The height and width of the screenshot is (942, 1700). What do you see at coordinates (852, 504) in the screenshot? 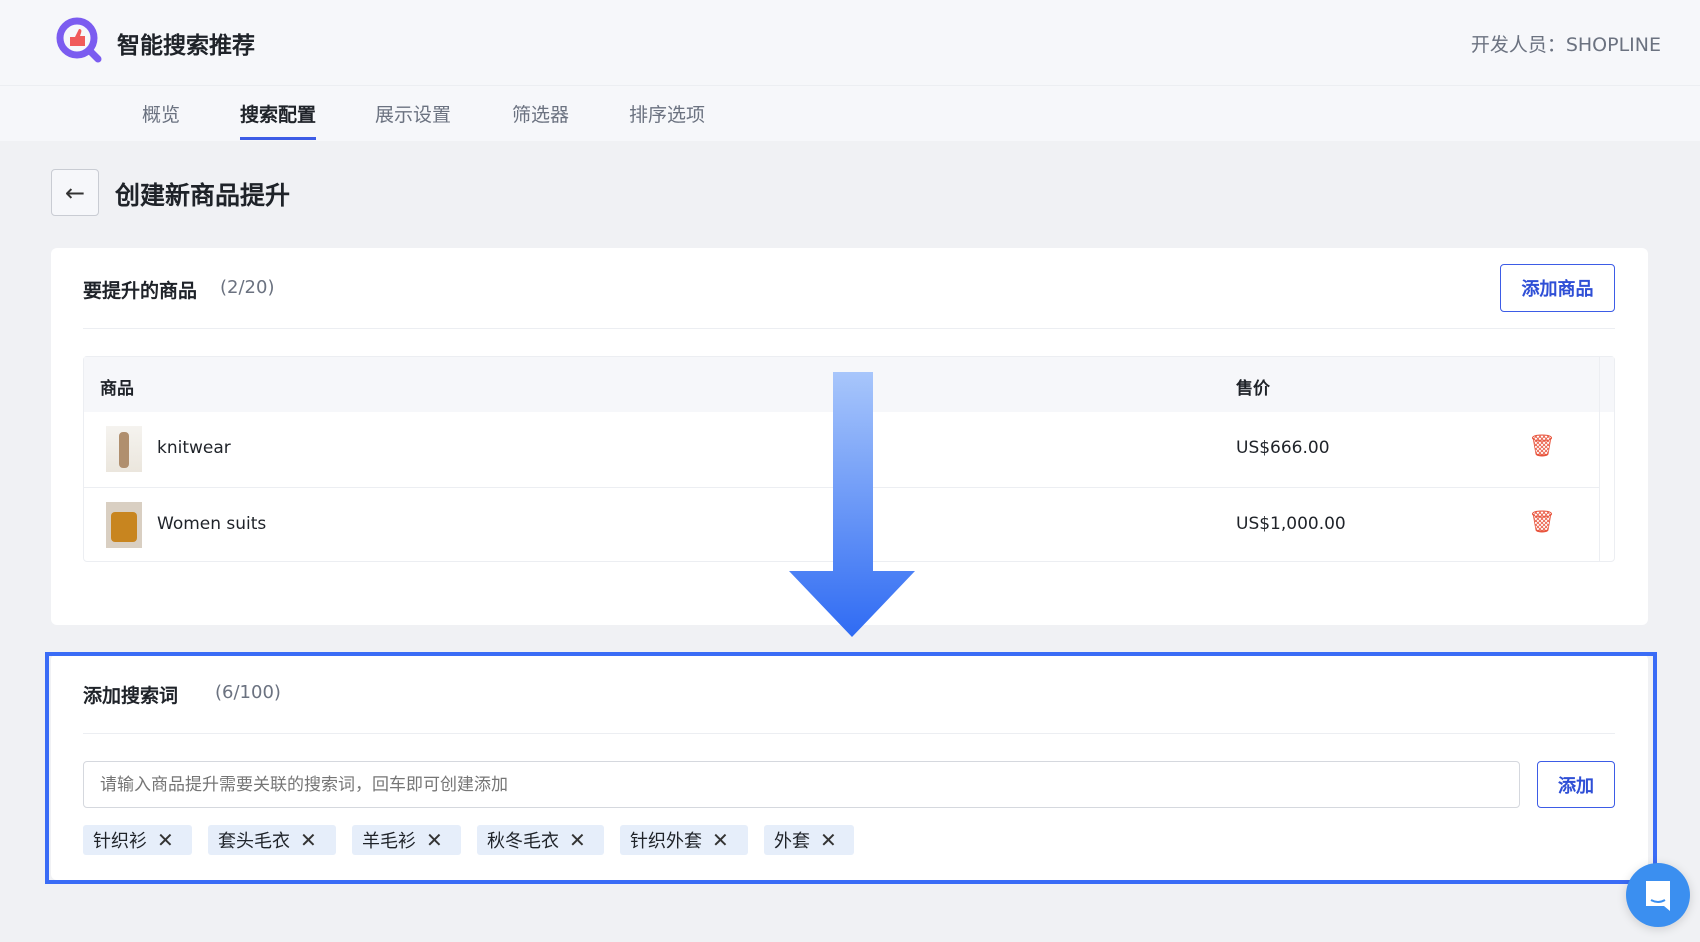
I see `arrow-down-annotation-icon` at bounding box center [852, 504].